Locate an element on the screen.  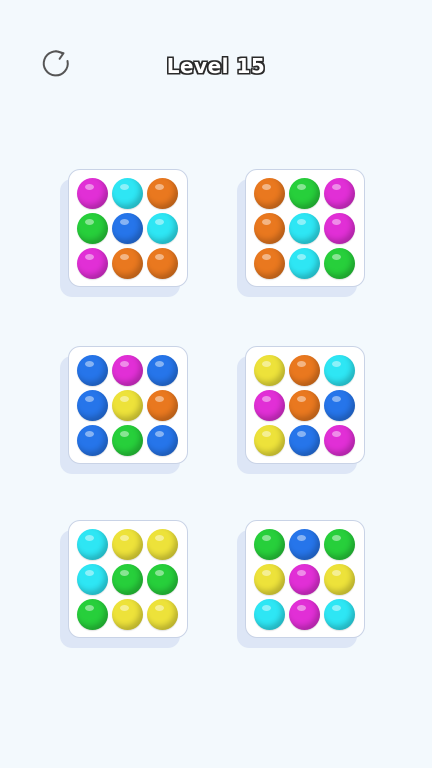
level-title: Level 15 is located at coordinates (216, 66).